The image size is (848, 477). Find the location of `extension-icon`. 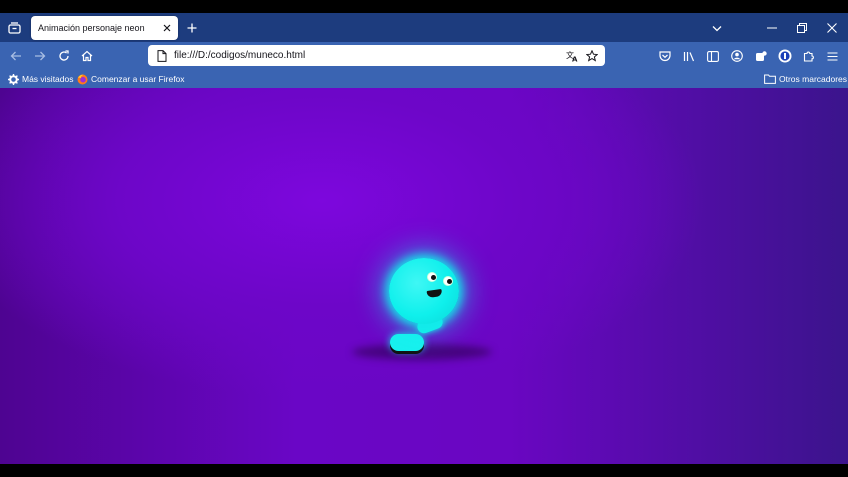

extension-icon is located at coordinates (761, 56).